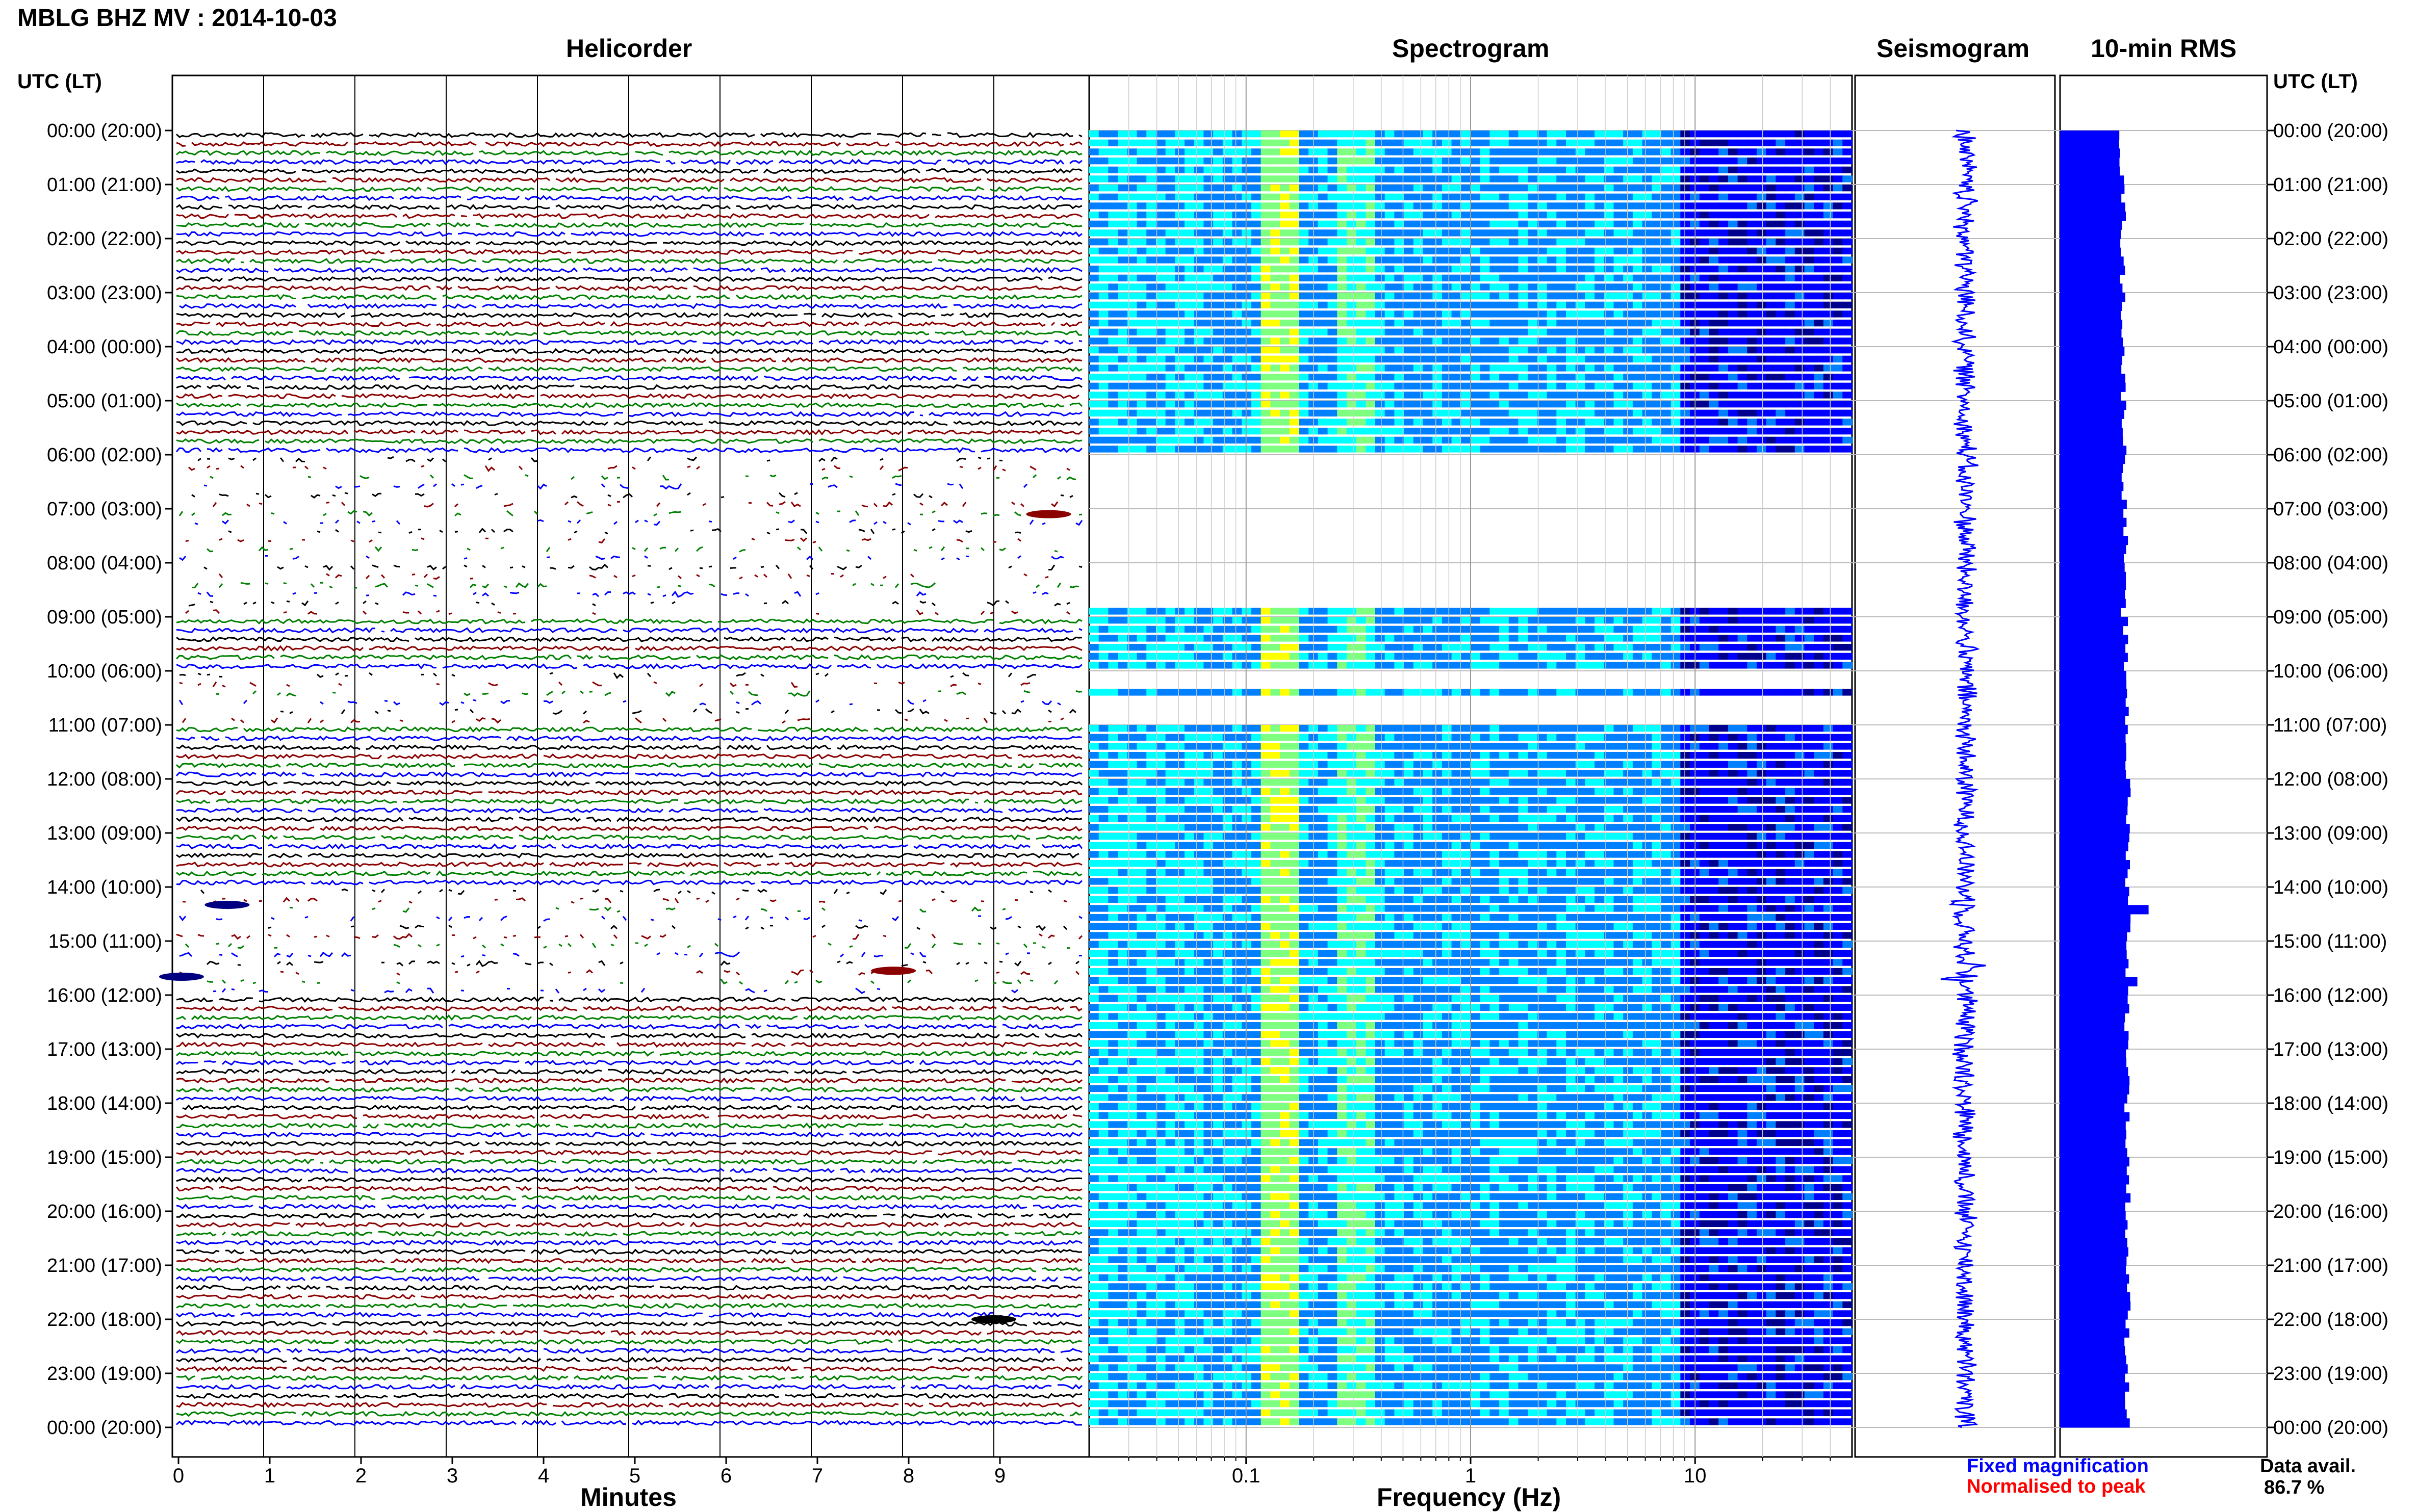 The width and height of the screenshot is (2417, 1512). Describe the element at coordinates (1000, 1476) in the screenshot. I see `minute-tick-label: 9` at that location.